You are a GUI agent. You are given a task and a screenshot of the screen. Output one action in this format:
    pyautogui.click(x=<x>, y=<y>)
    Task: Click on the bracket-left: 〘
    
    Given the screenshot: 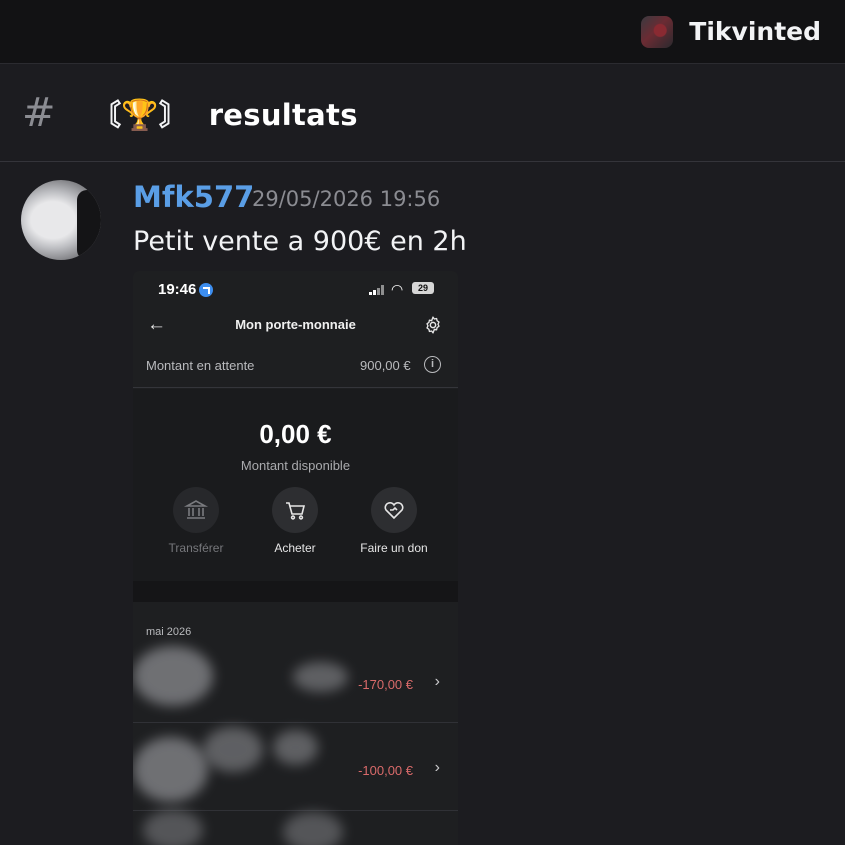 What is the action you would take?
    pyautogui.click(x=107, y=115)
    